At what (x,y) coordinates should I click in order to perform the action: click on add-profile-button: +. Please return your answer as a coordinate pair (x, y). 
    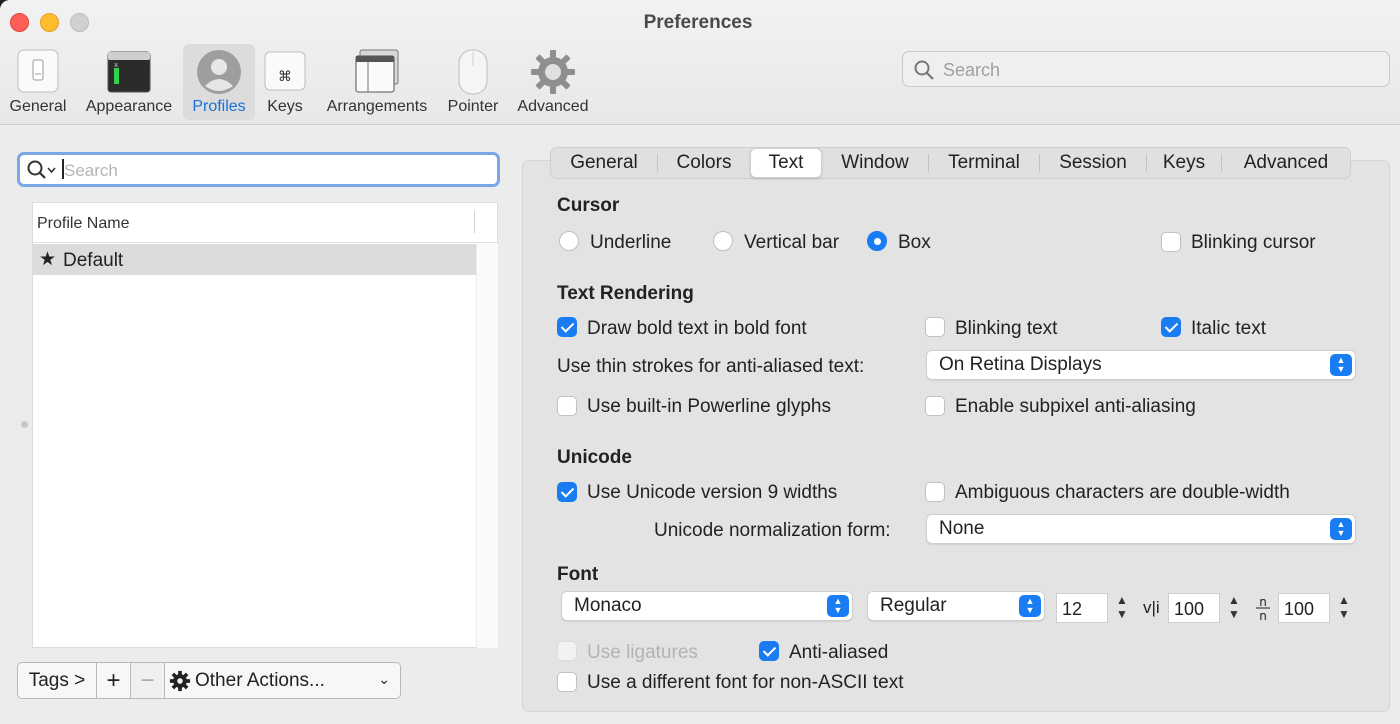
    Looking at the image, I should click on (114, 680).